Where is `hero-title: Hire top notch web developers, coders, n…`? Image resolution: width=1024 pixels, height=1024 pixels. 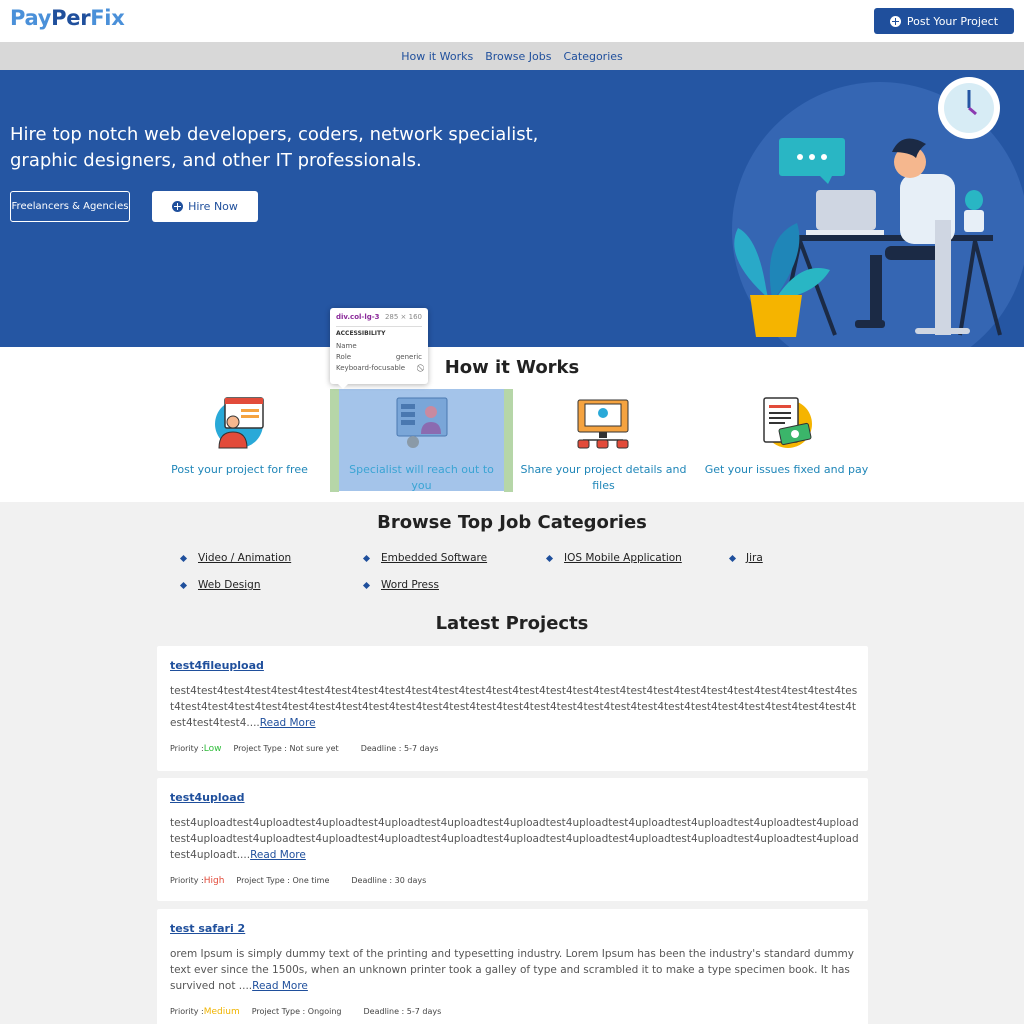 hero-title: Hire top notch web developers, coders, n… is located at coordinates (274, 147).